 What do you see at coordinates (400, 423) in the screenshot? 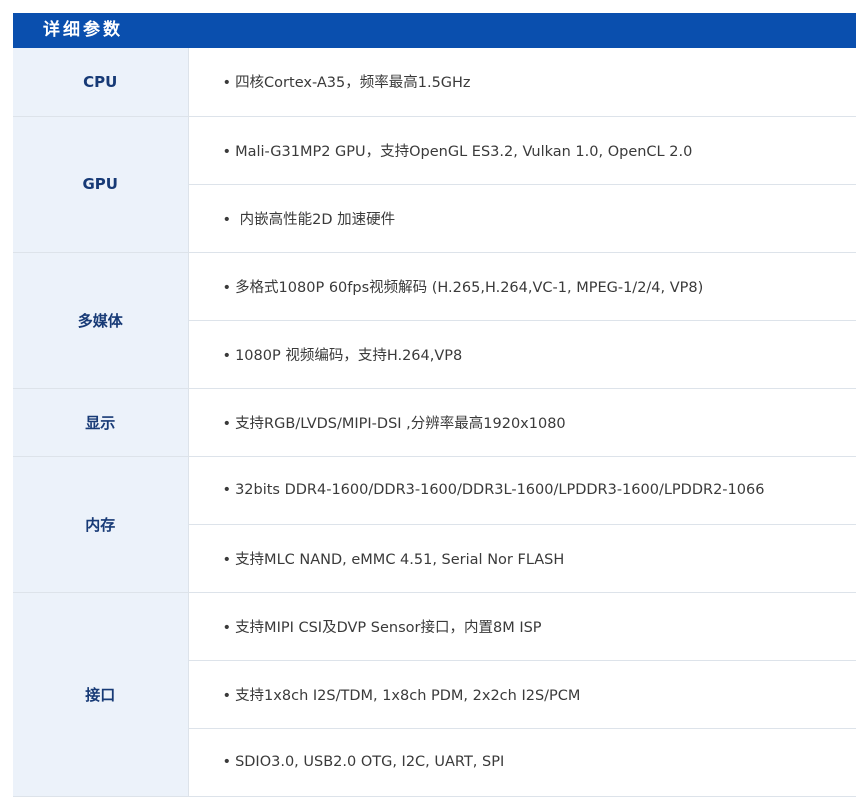
I see `spec-item-text: 支持RGB/LVDS/MIPI-DSI ,分辨率最高1920x1080` at bounding box center [400, 423].